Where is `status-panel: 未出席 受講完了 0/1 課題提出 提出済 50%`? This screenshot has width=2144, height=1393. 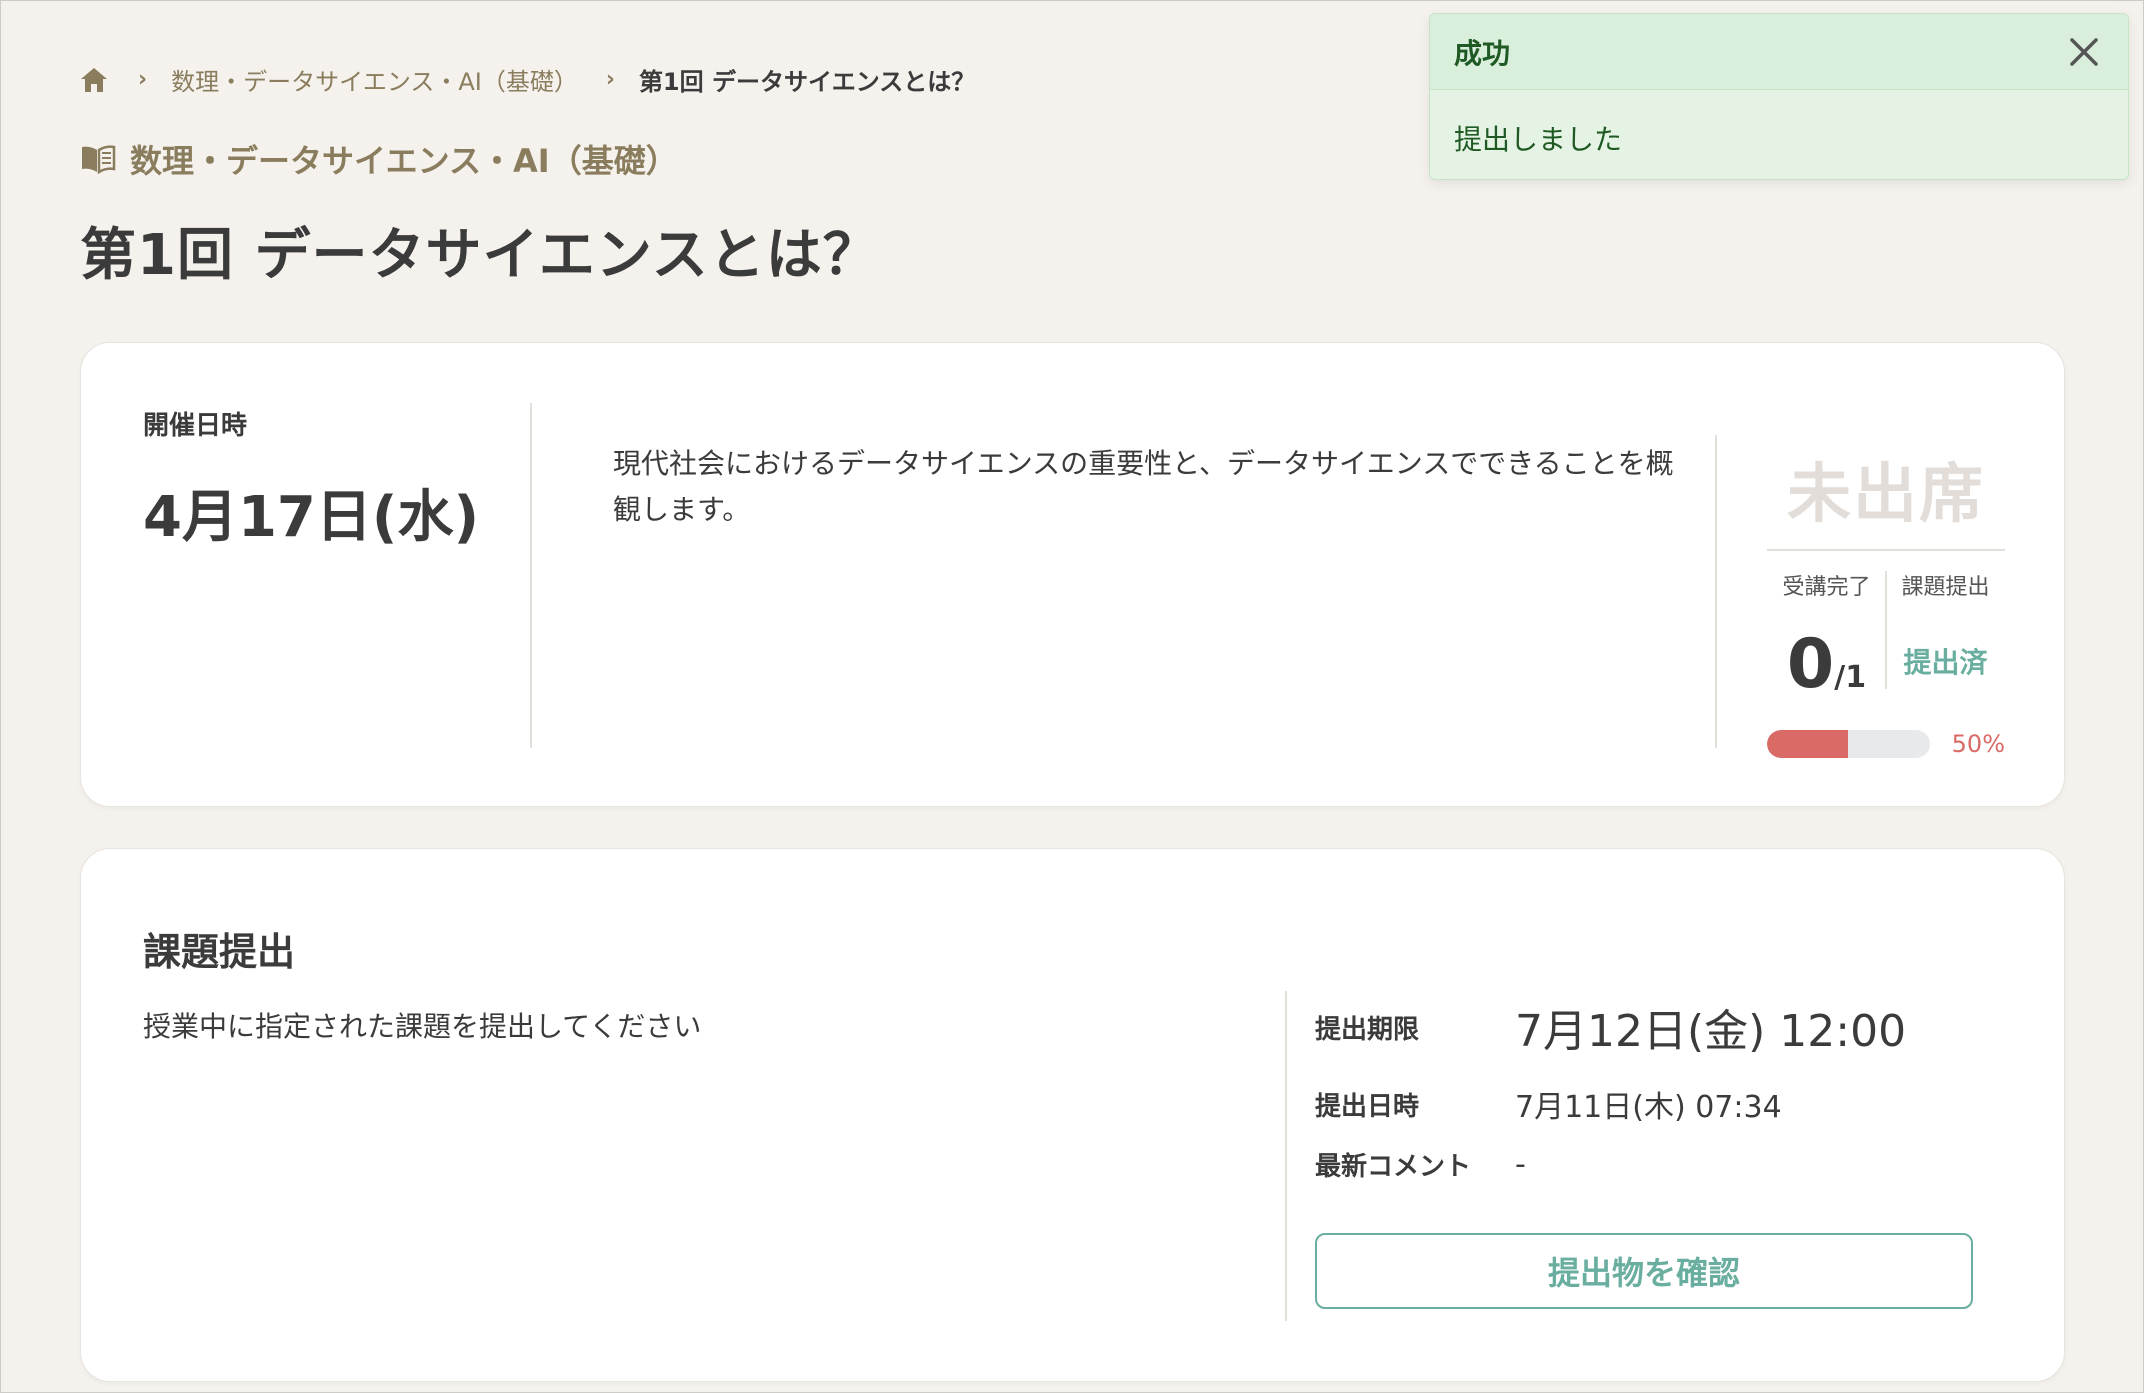
status-panel: 未出席 受講完了 0/1 課題提出 提出済 50% is located at coordinates (1886, 600).